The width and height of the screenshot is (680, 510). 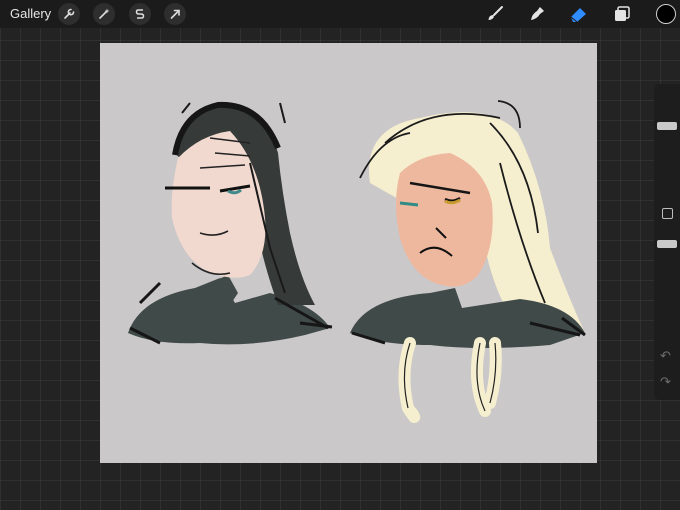 What do you see at coordinates (667, 213) in the screenshot?
I see `modify-button` at bounding box center [667, 213].